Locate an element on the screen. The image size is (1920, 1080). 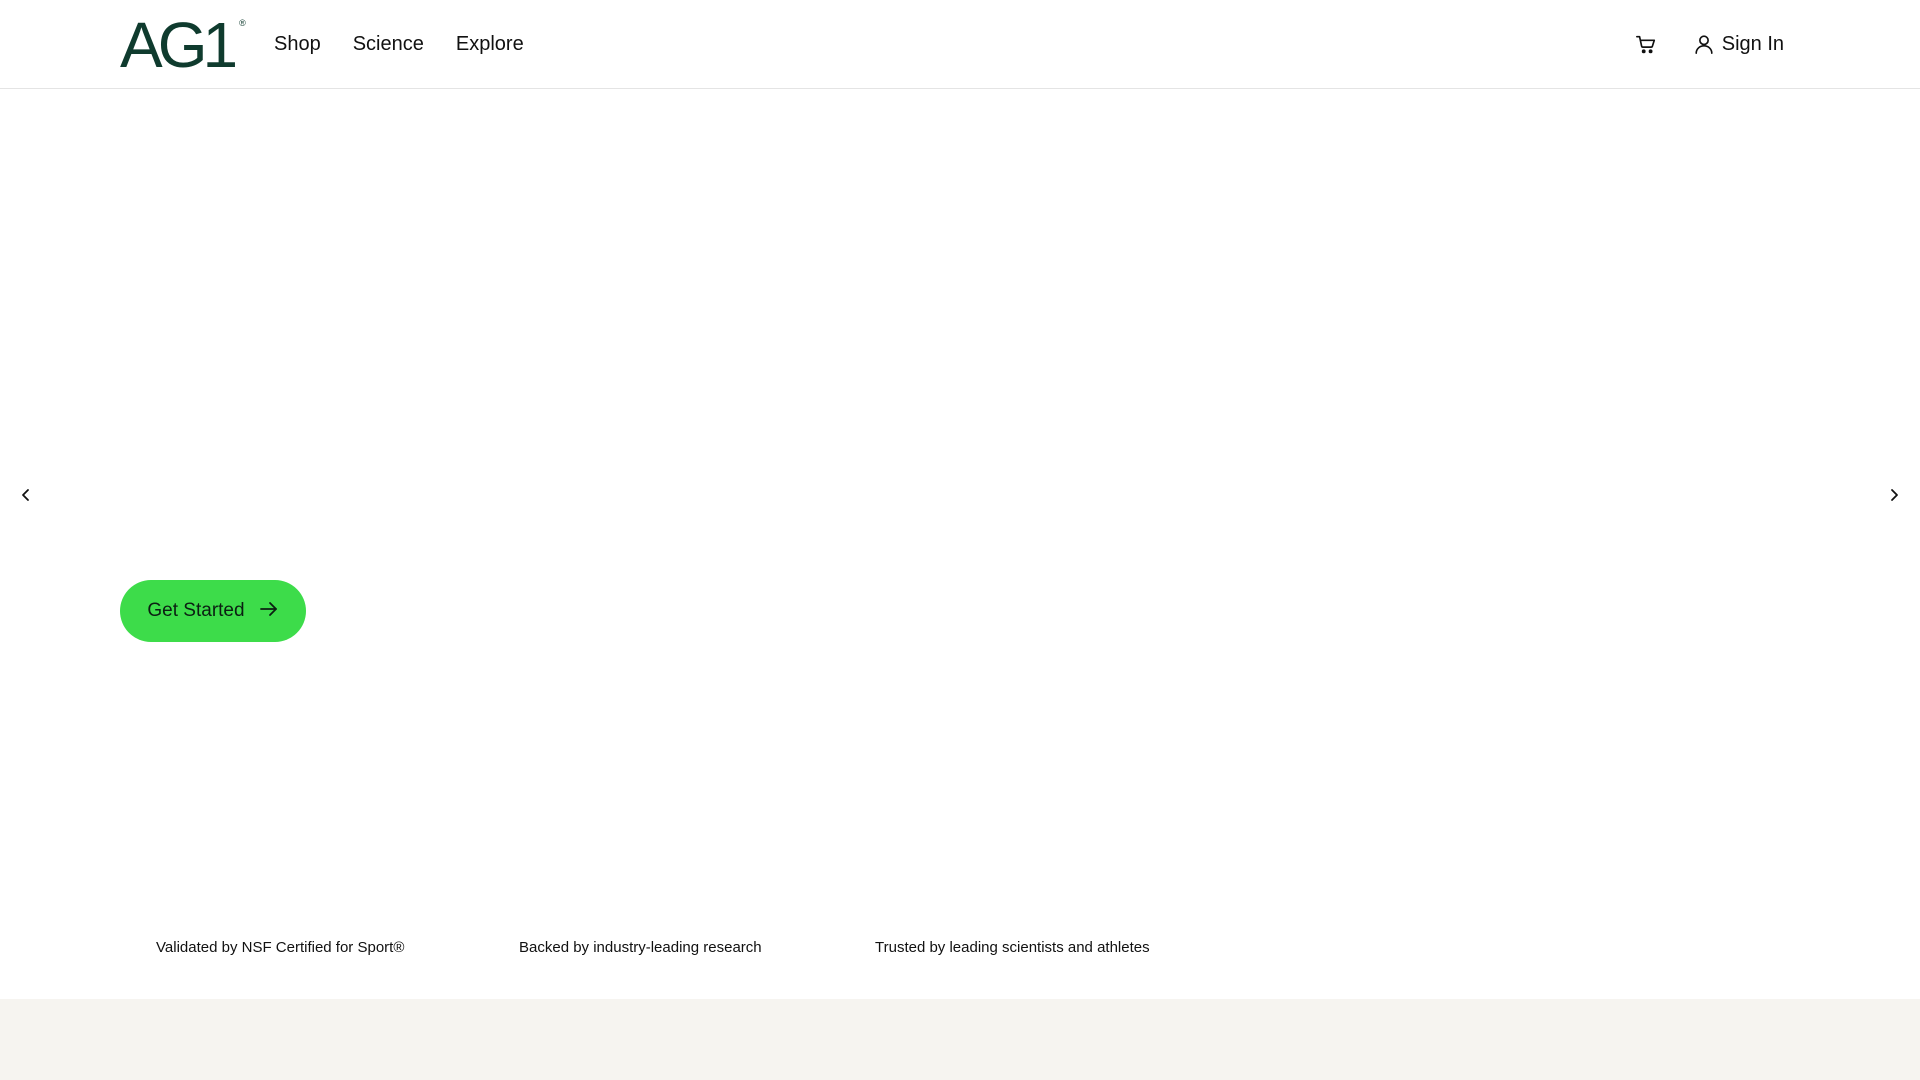
main-nav: Shop Science Explore is located at coordinates (399, 44).